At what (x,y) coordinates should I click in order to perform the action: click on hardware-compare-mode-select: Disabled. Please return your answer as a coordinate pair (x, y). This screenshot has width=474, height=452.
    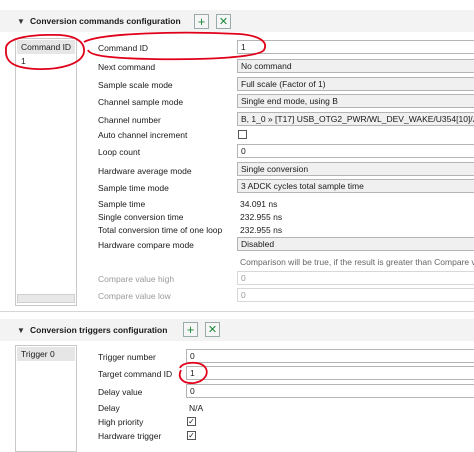
    Looking at the image, I should click on (355, 244).